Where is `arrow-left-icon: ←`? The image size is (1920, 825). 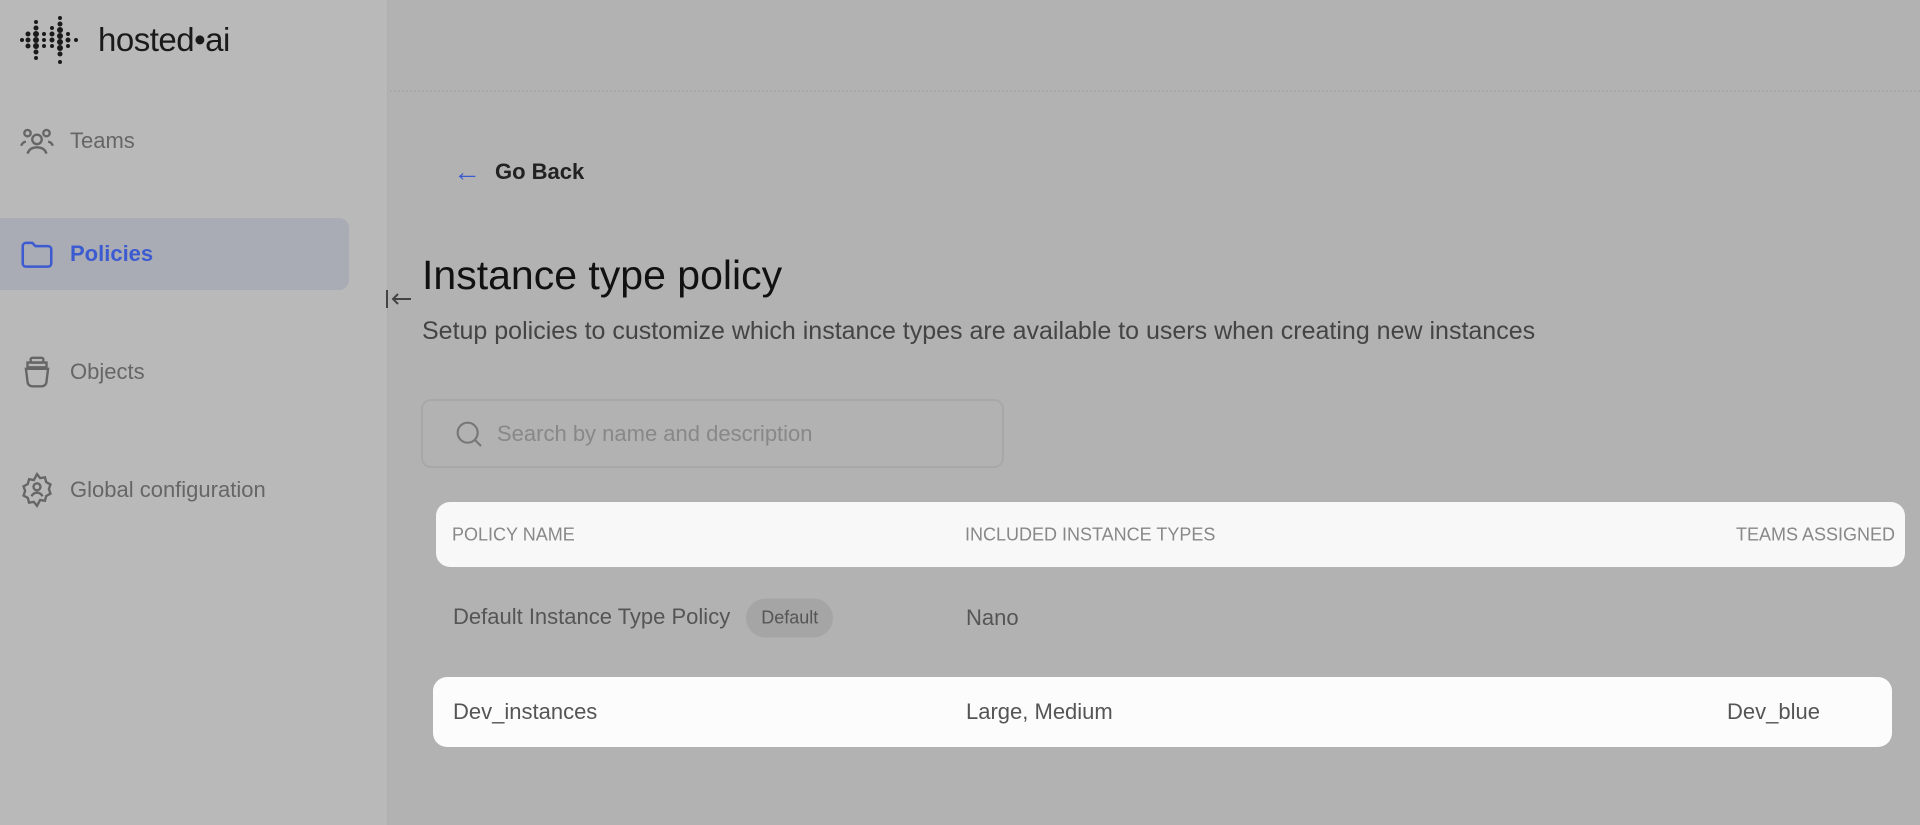 arrow-left-icon: ← is located at coordinates (467, 171).